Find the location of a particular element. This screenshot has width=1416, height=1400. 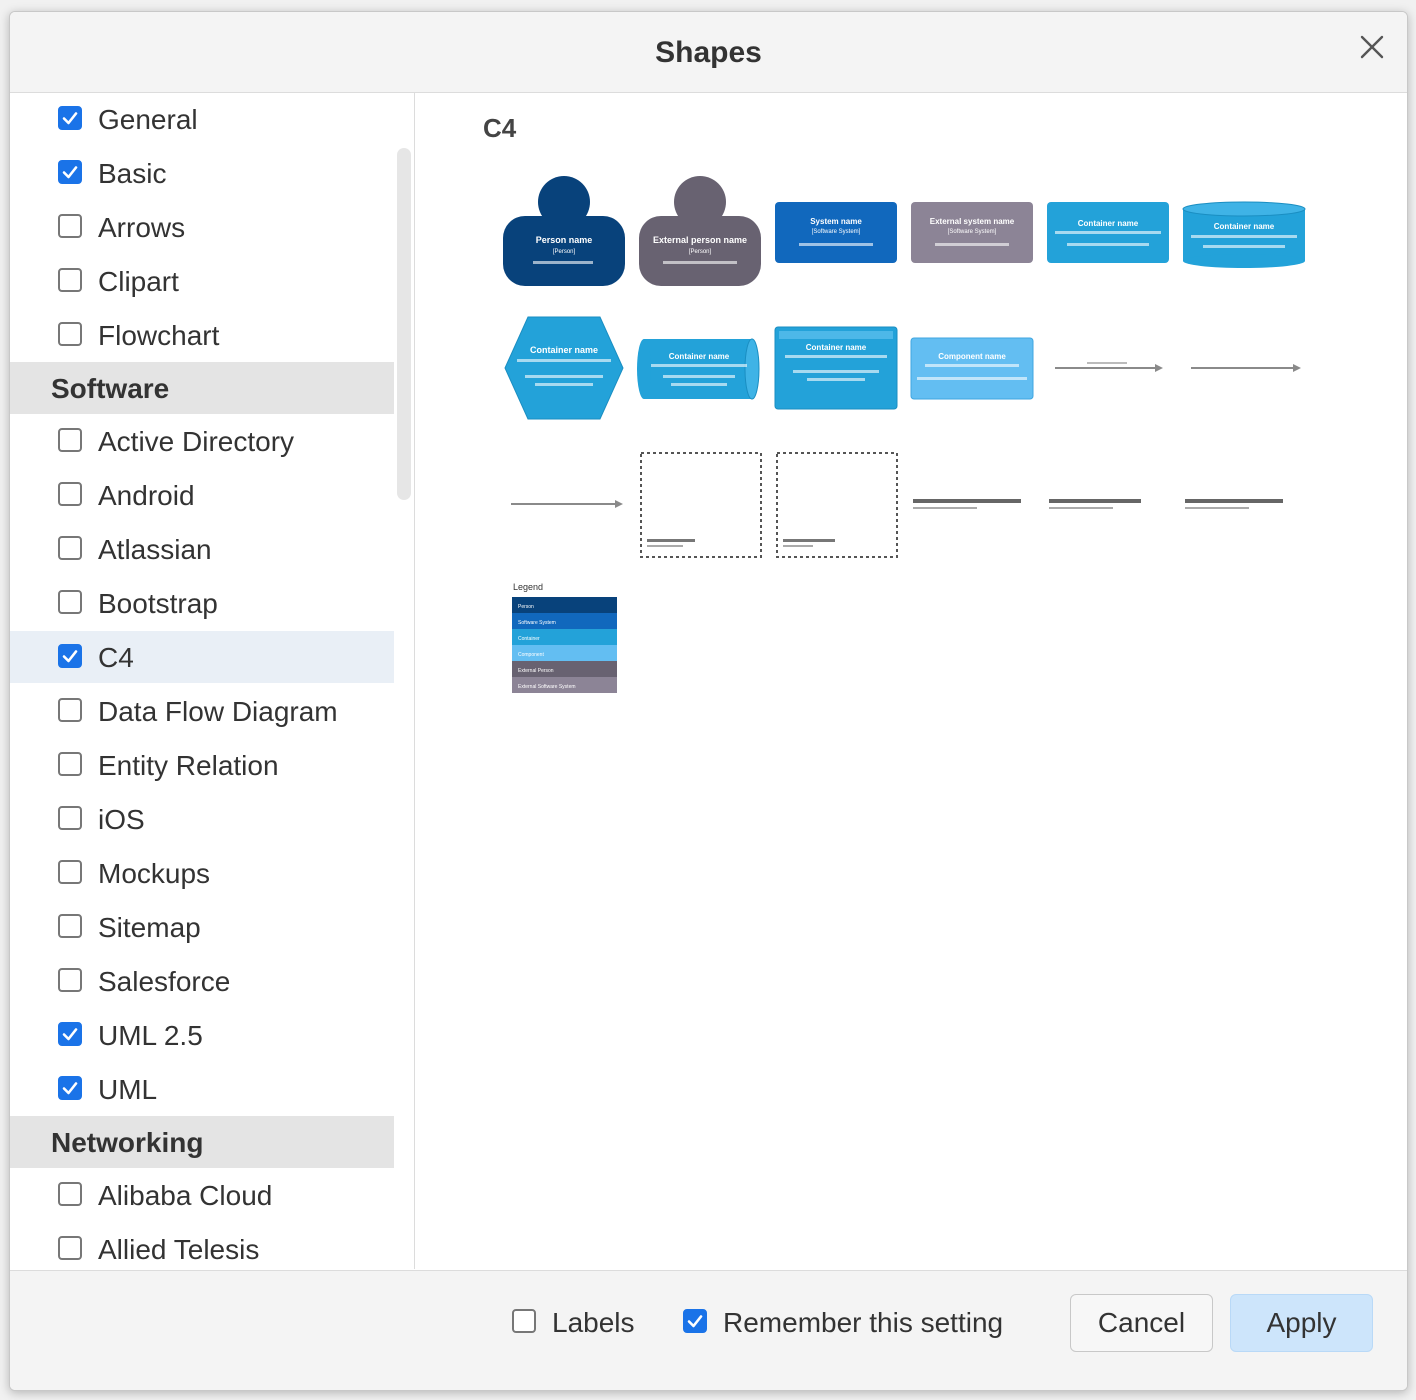

library-item-basic: Basic is located at coordinates (202, 173).